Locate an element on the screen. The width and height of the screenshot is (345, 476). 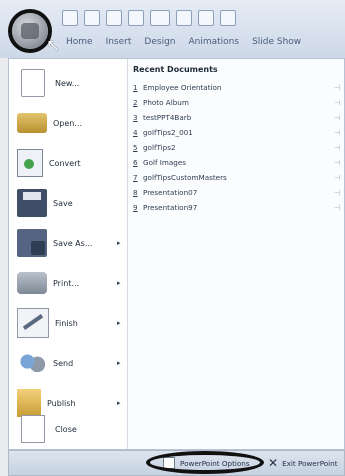
menu-item-finish: Finish ▸ is located at coordinates (72, 323).